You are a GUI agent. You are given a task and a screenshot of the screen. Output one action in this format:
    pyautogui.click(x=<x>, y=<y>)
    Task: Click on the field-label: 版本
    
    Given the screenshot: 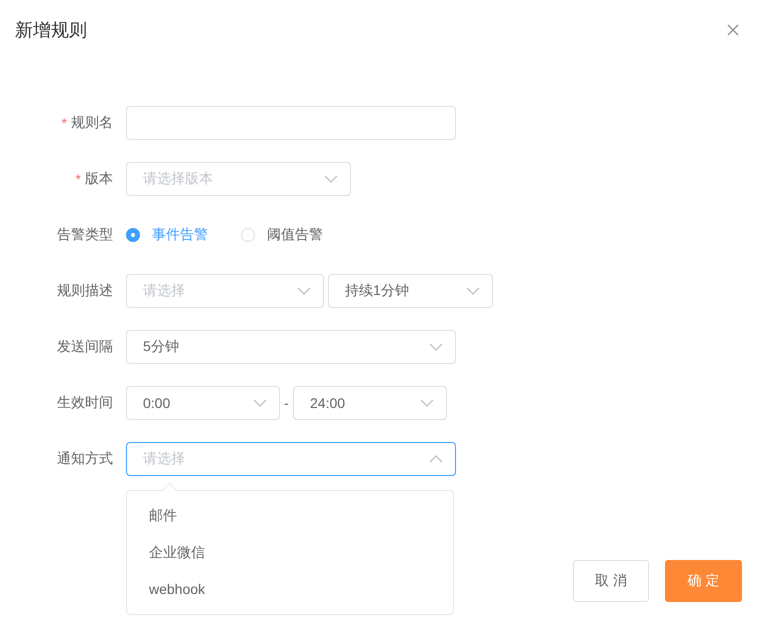 What is the action you would take?
    pyautogui.click(x=99, y=179)
    